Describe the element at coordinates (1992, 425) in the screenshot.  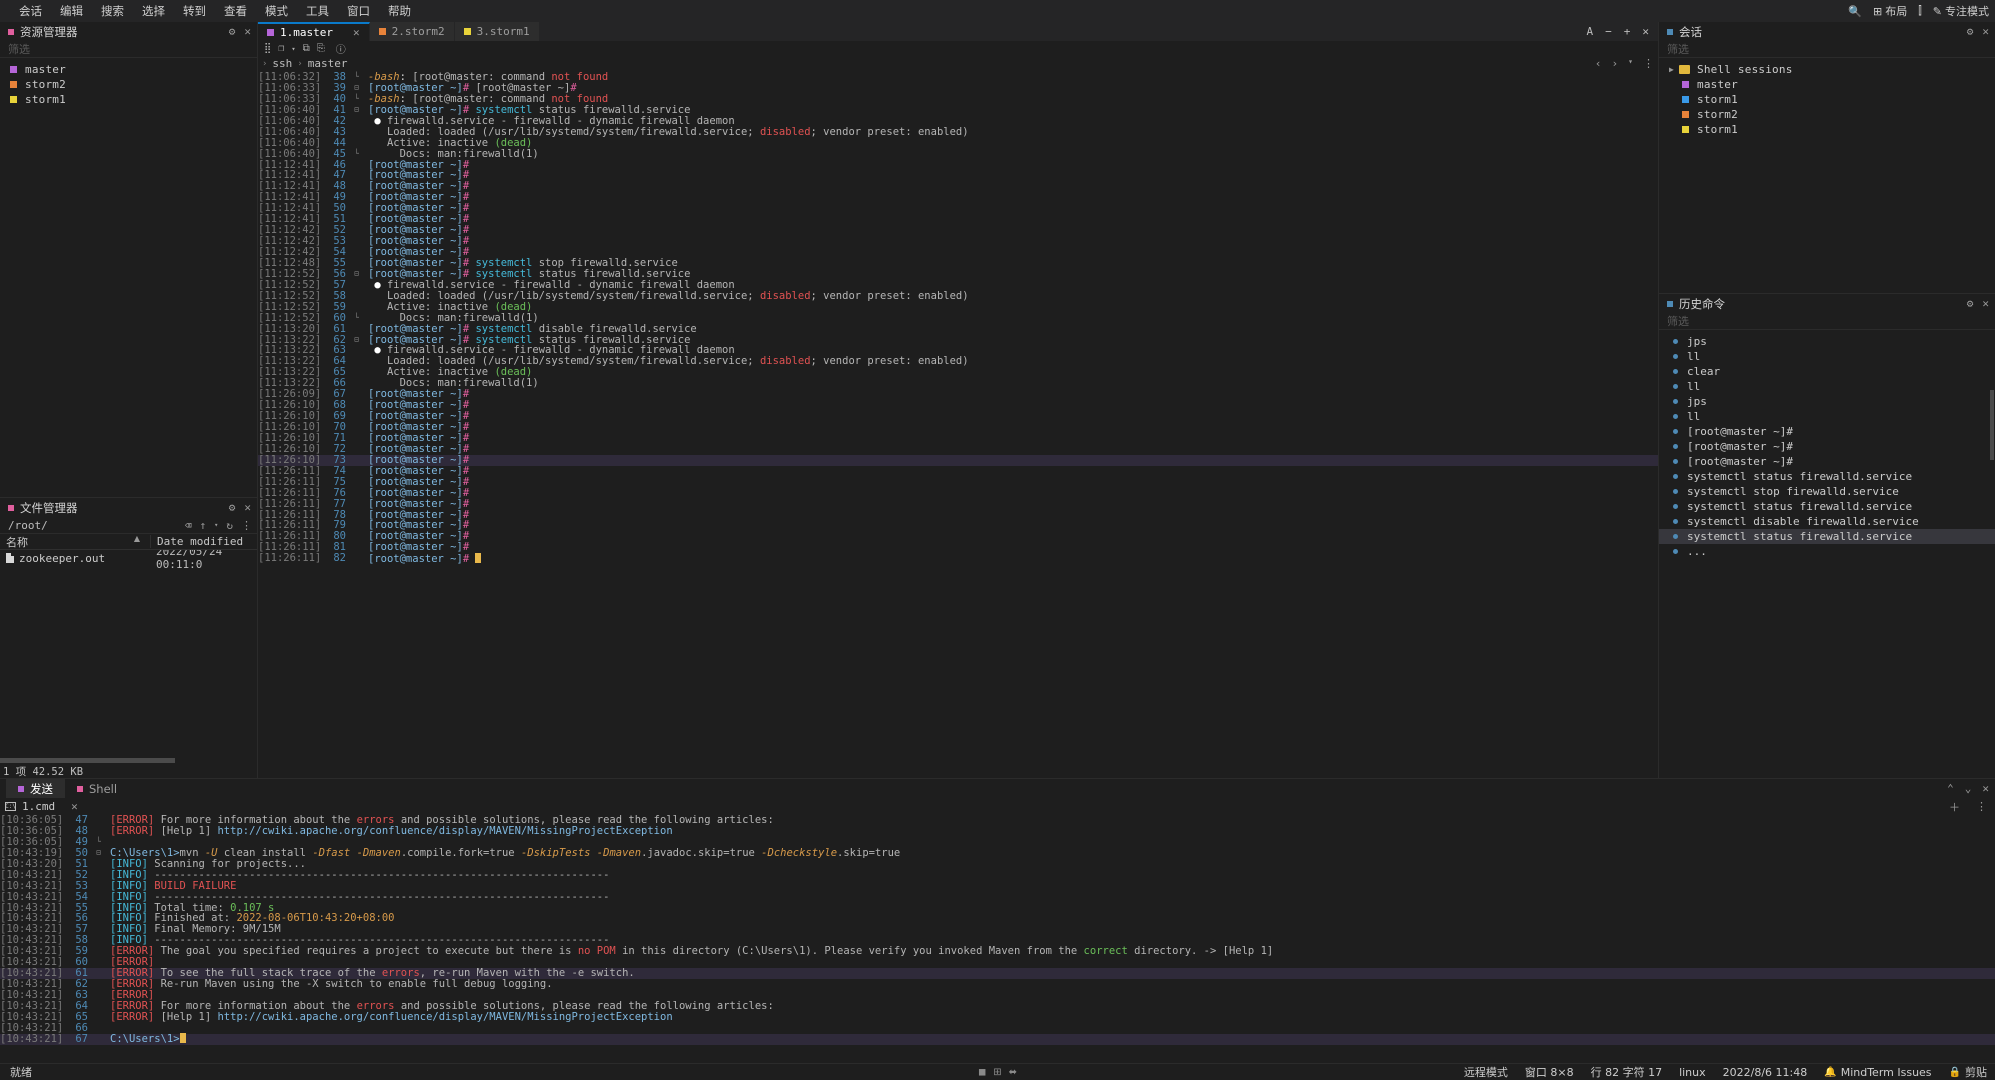
I see `vertical-scrollbar` at that location.